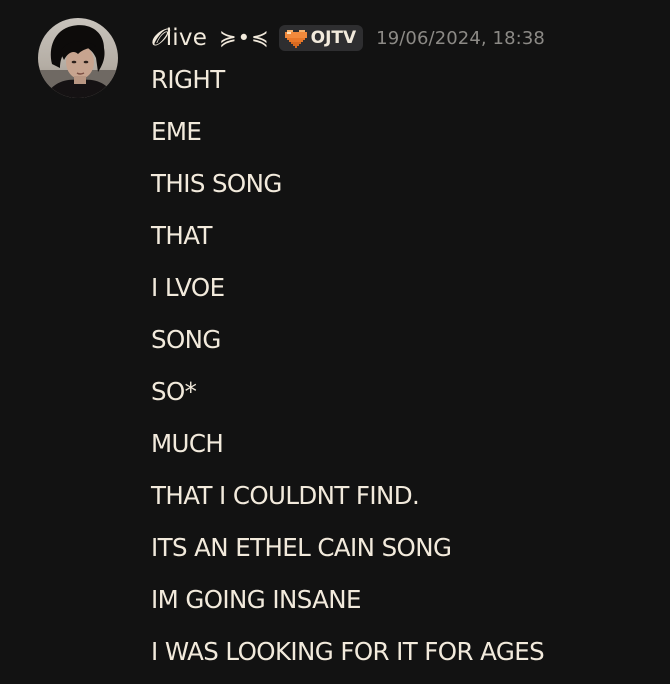 This screenshot has height=684, width=670. Describe the element at coordinates (174, 391) in the screenshot. I see `message-line: SO*` at that location.